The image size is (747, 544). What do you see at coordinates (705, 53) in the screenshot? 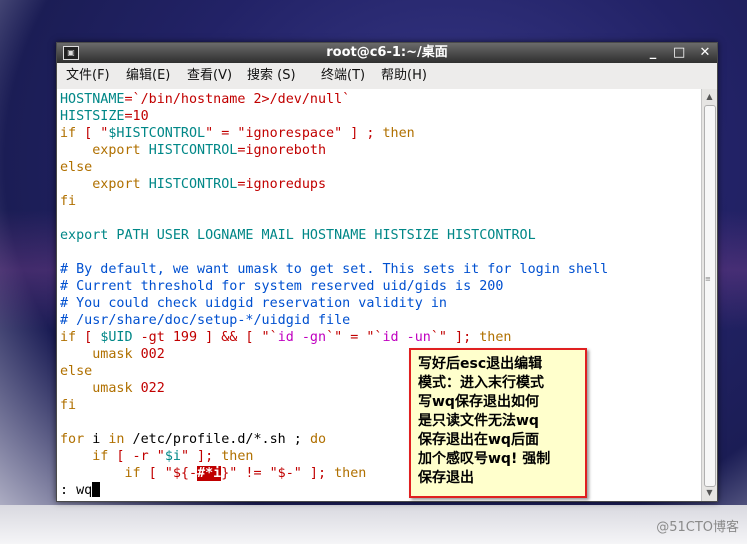
I see `close-button: ✕` at bounding box center [705, 53].